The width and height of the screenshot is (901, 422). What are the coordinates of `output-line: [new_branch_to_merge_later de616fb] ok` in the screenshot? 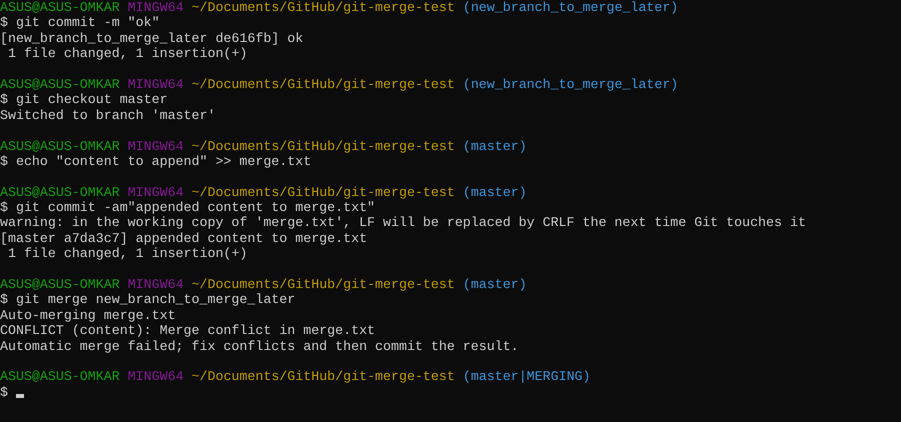 It's located at (152, 38).